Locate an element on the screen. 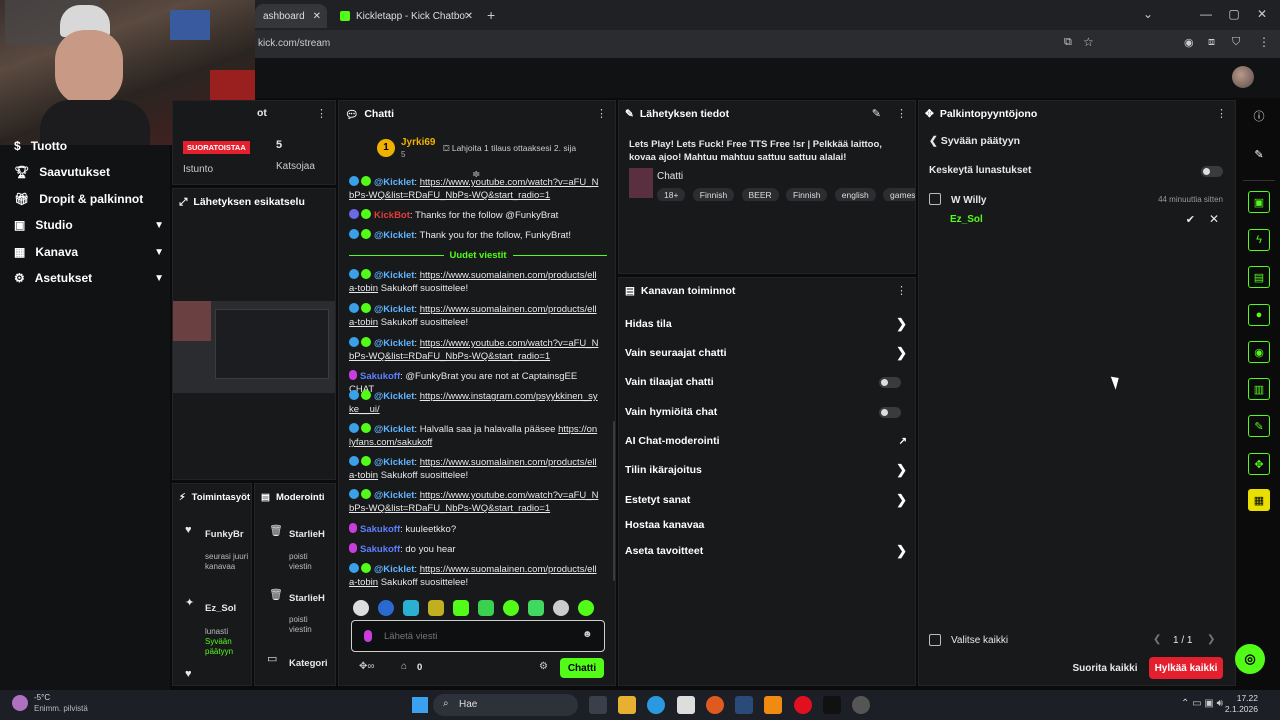 The width and height of the screenshot is (1280, 720). chat-username: KickBot is located at coordinates (392, 215).